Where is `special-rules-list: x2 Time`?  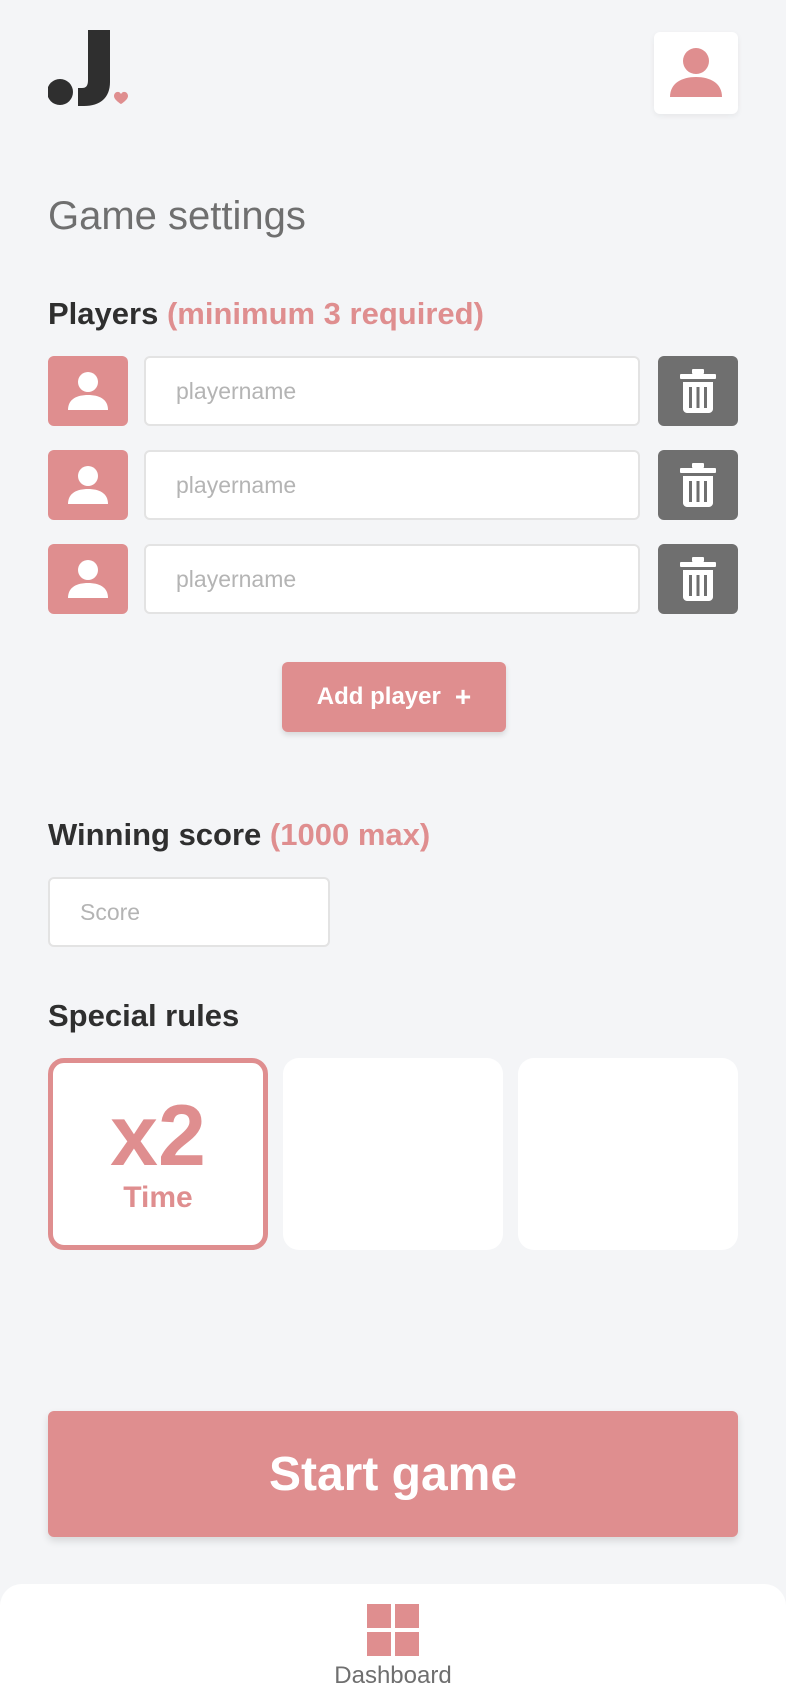
special-rules-list: x2 Time is located at coordinates (393, 1154).